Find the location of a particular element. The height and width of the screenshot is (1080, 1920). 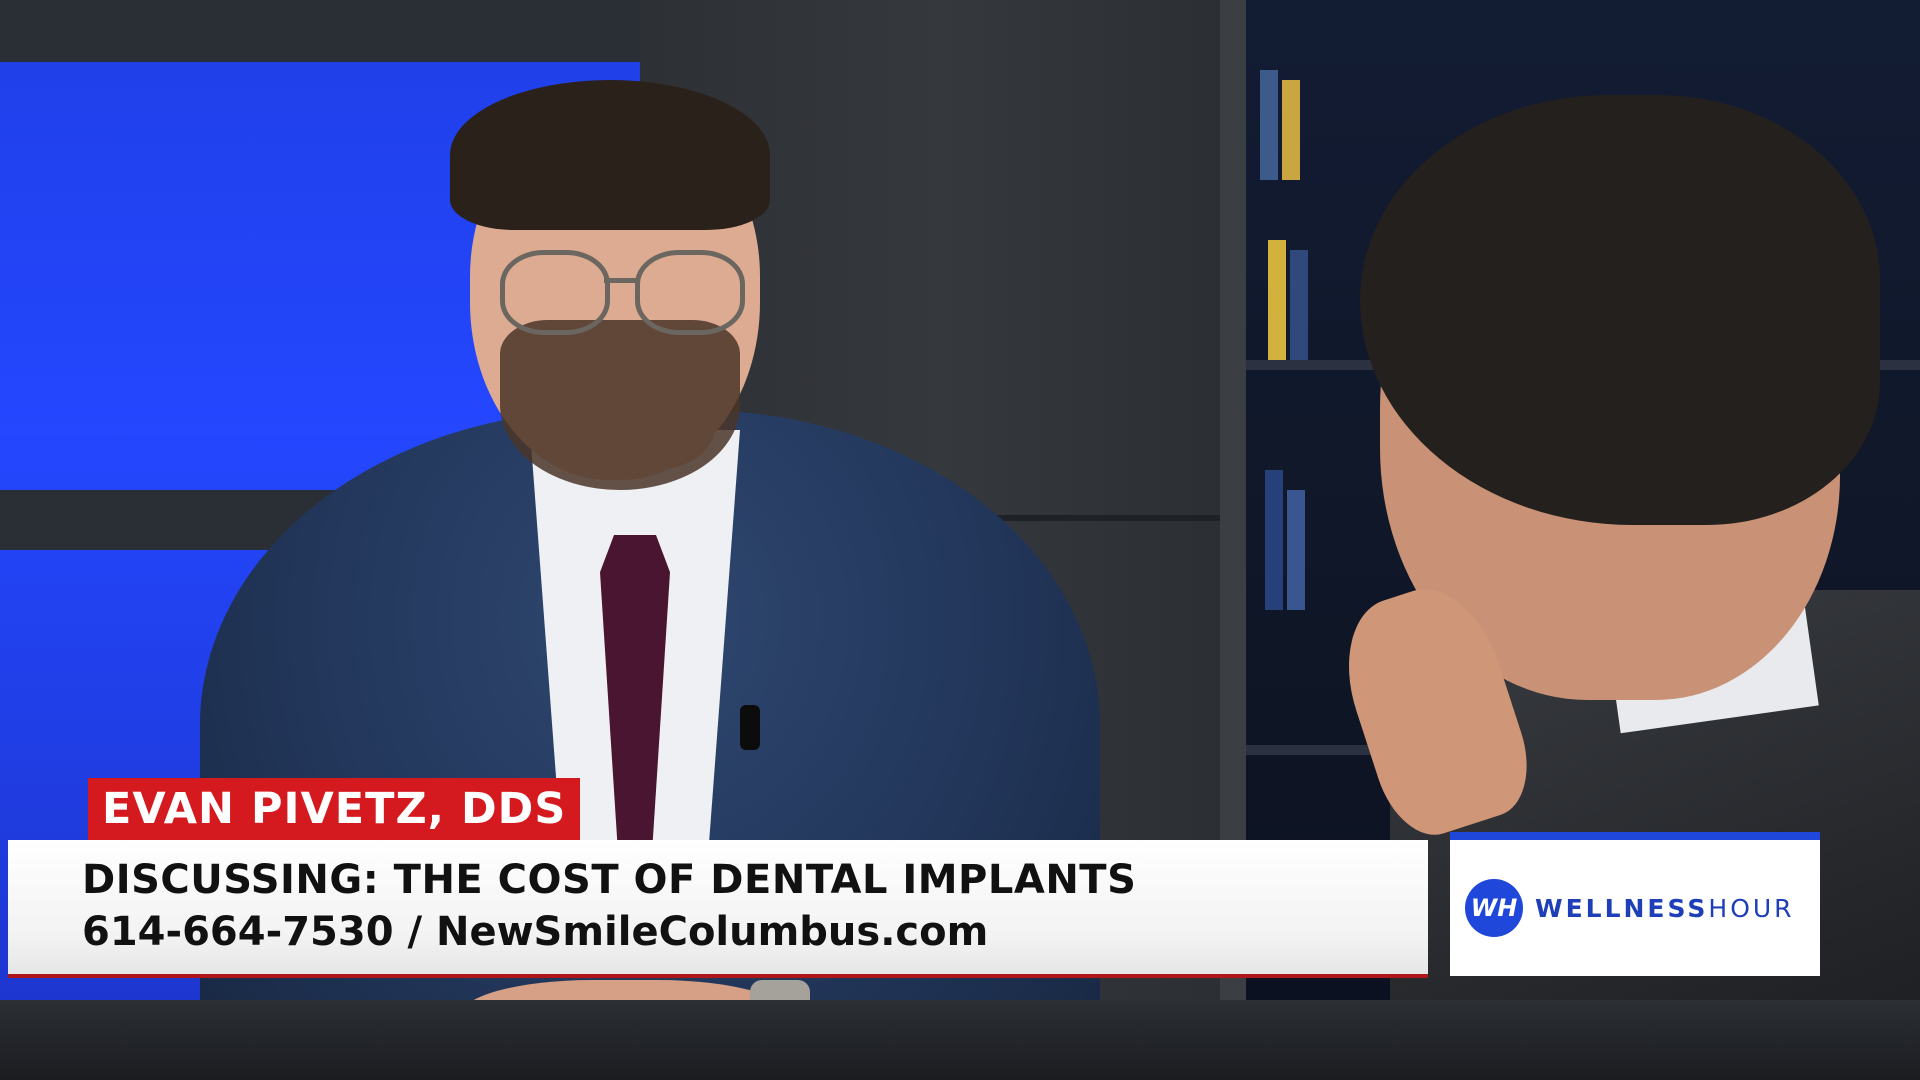

wh-logo-icon: WH is located at coordinates (1494, 908).